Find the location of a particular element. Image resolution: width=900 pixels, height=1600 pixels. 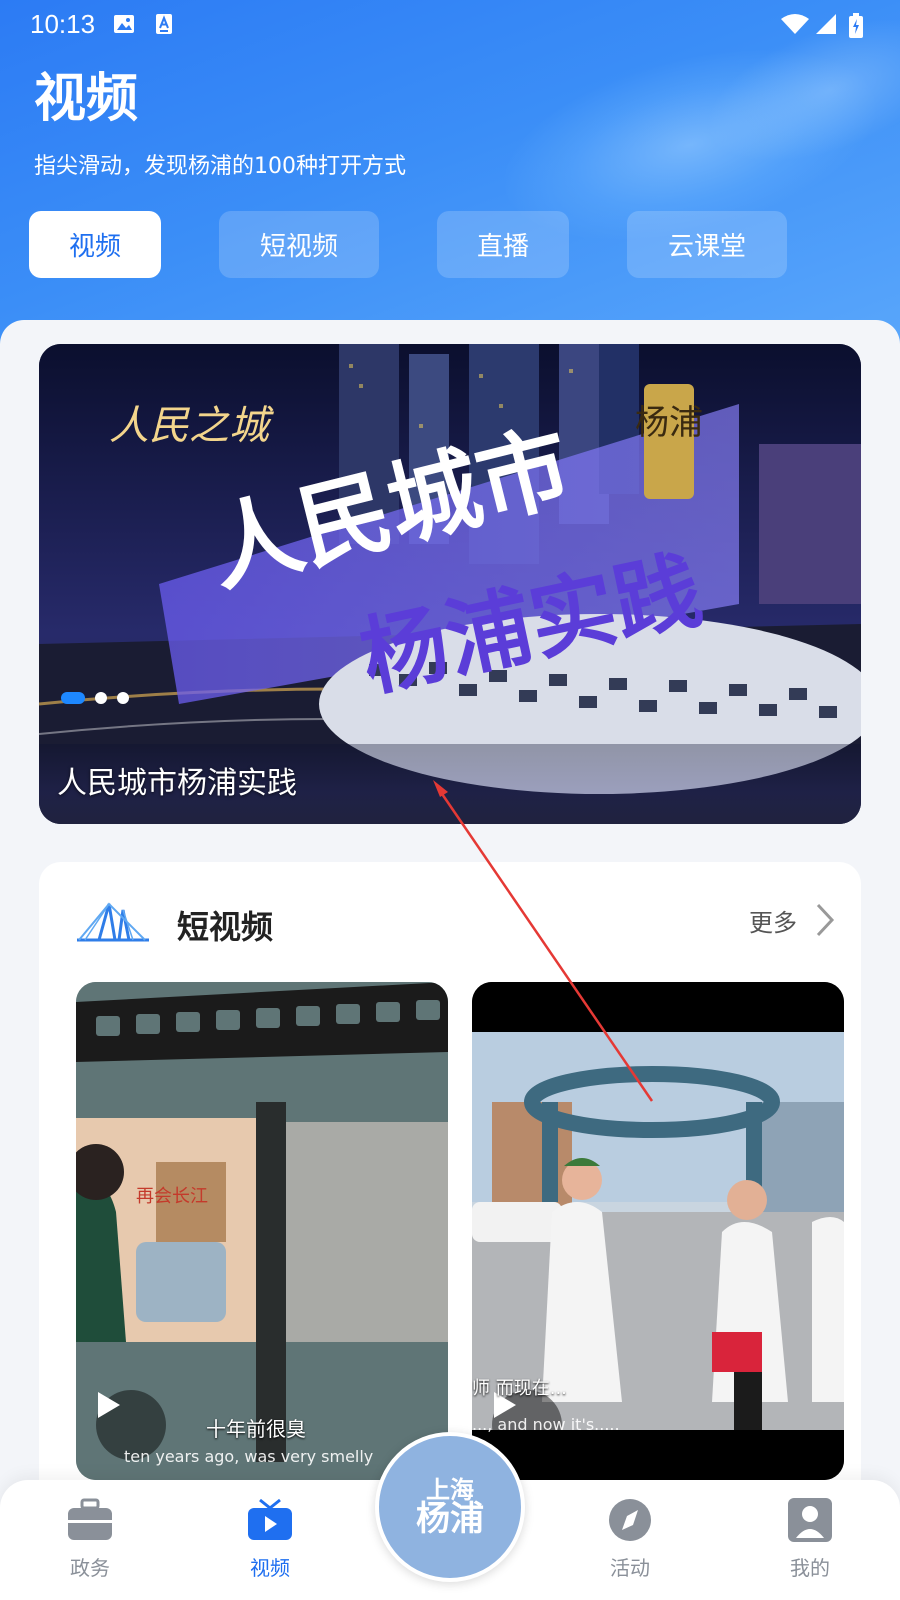

nav-item-activity: 活动 is located at coordinates (630, 1539).